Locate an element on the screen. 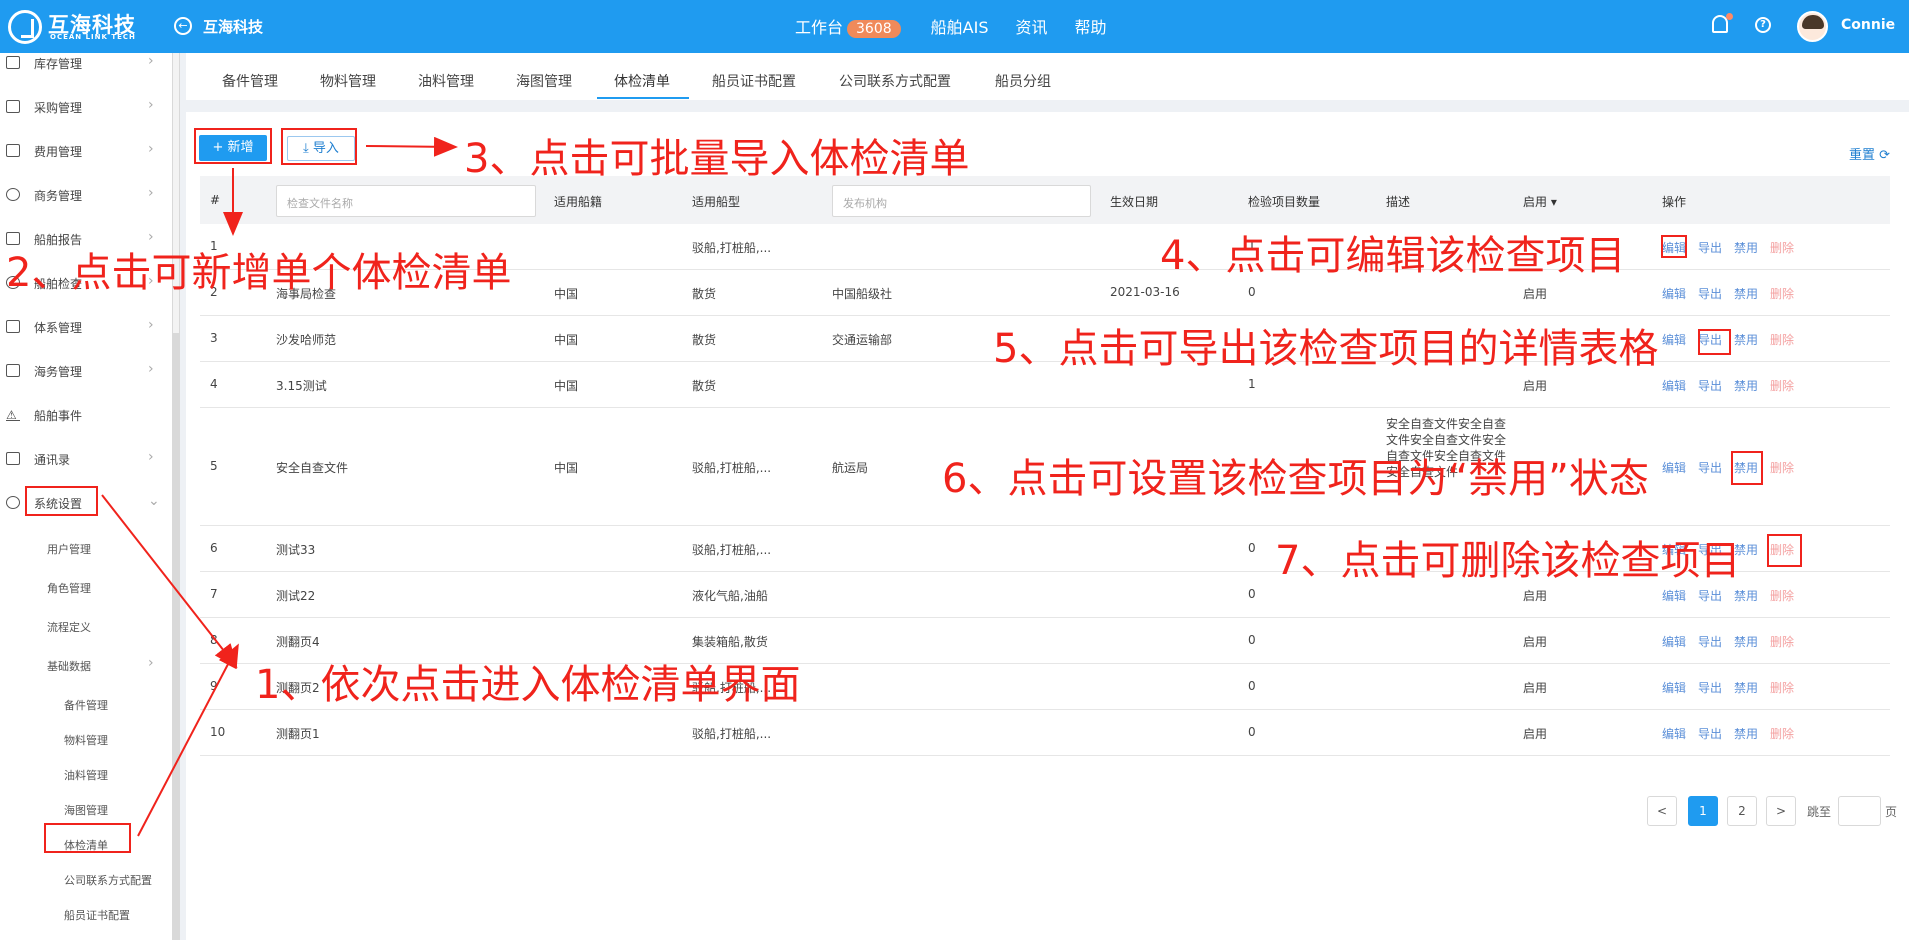  arrow-from-settings is located at coordinates (169, 581).